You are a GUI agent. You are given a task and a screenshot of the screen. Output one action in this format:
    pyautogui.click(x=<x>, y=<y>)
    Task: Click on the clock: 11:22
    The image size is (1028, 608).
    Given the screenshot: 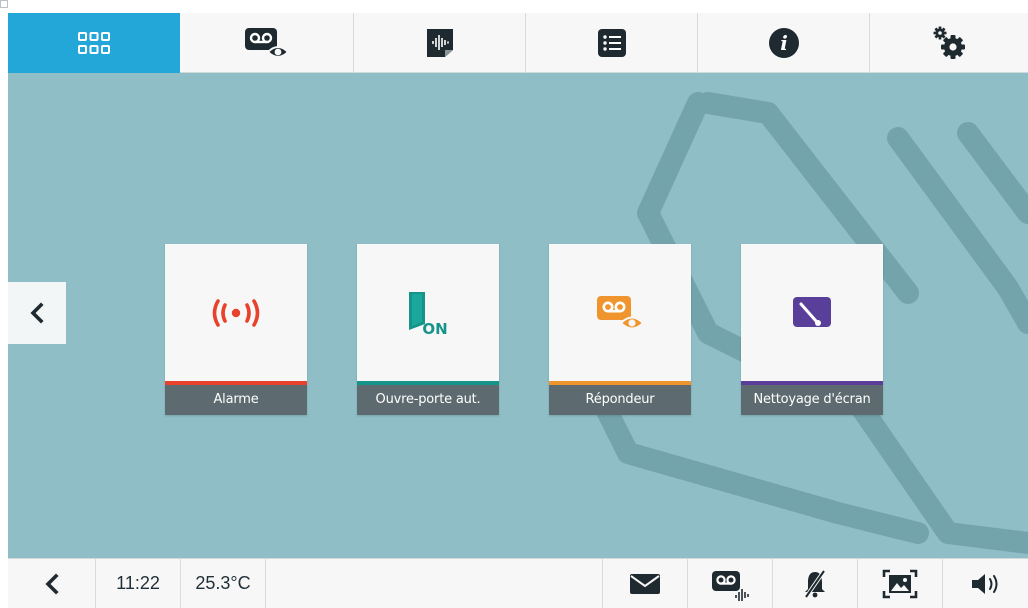 What is the action you would take?
    pyautogui.click(x=138, y=583)
    